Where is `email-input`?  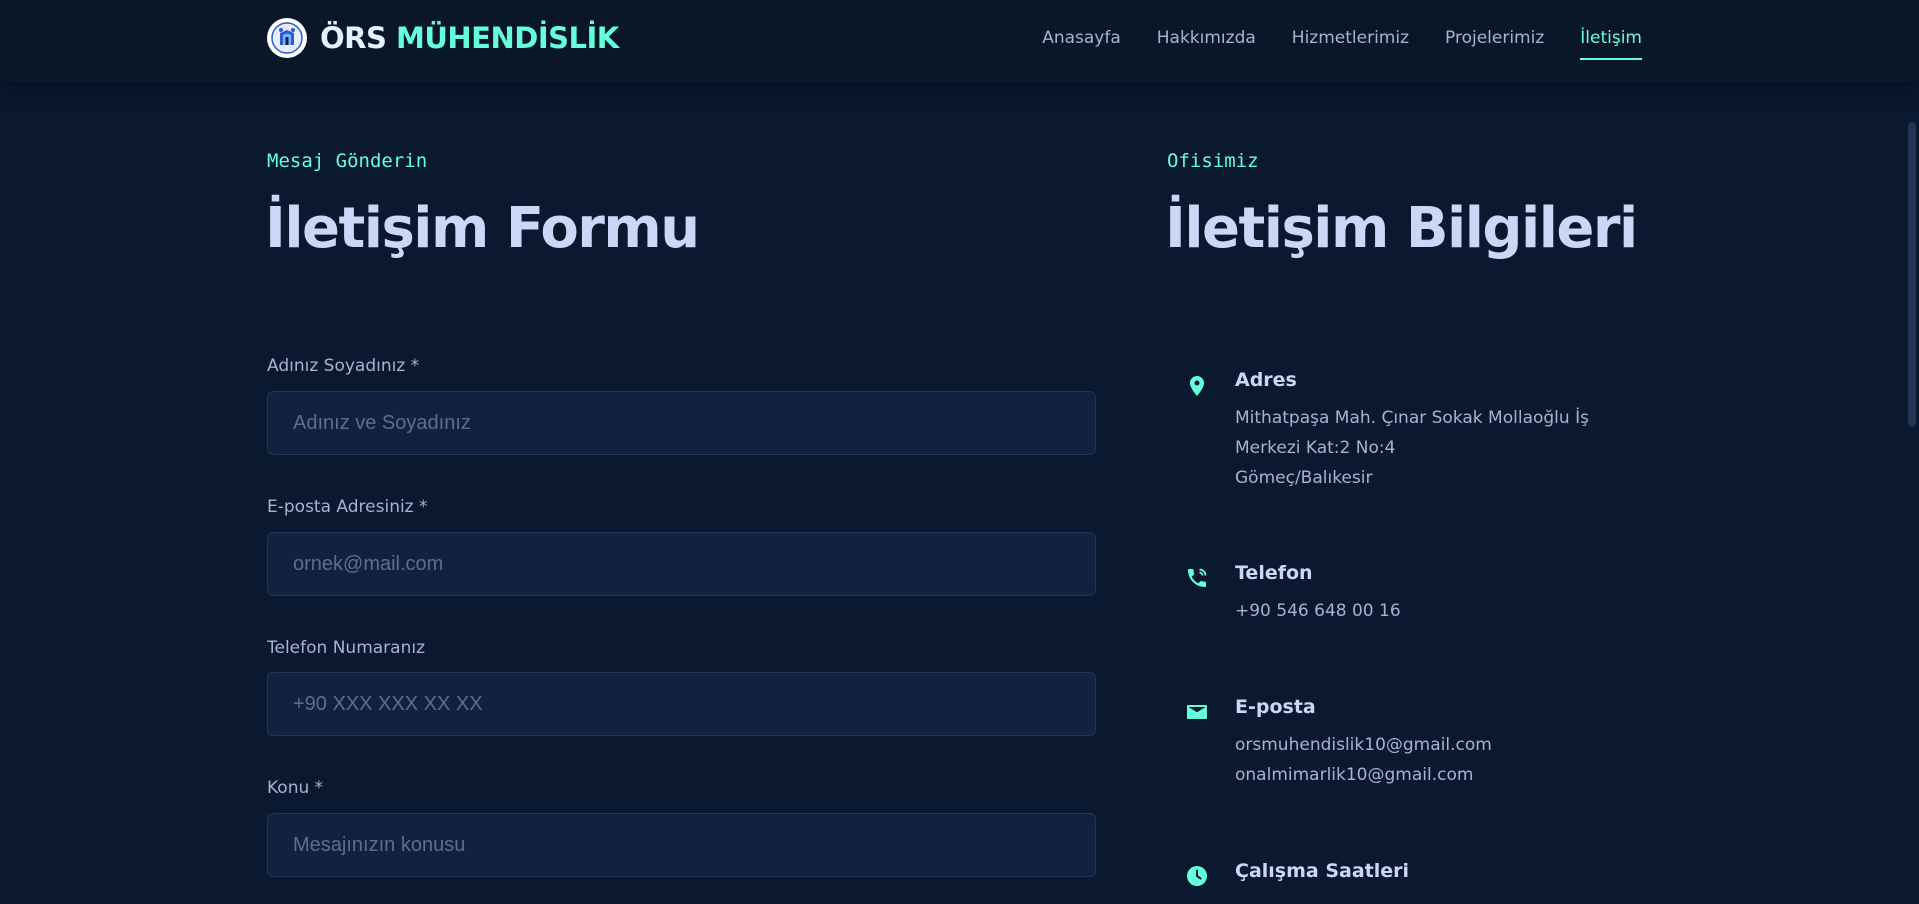
email-input is located at coordinates (681, 564).